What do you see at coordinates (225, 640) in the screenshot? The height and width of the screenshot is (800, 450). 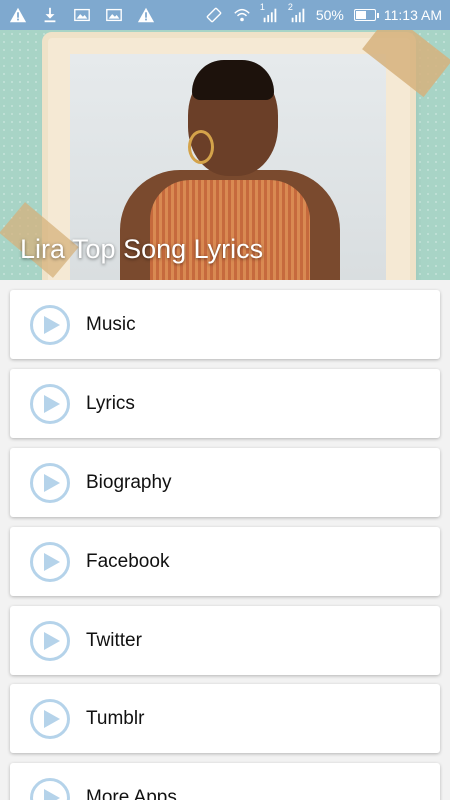 I see `menu-item-twitter: Twitter` at bounding box center [225, 640].